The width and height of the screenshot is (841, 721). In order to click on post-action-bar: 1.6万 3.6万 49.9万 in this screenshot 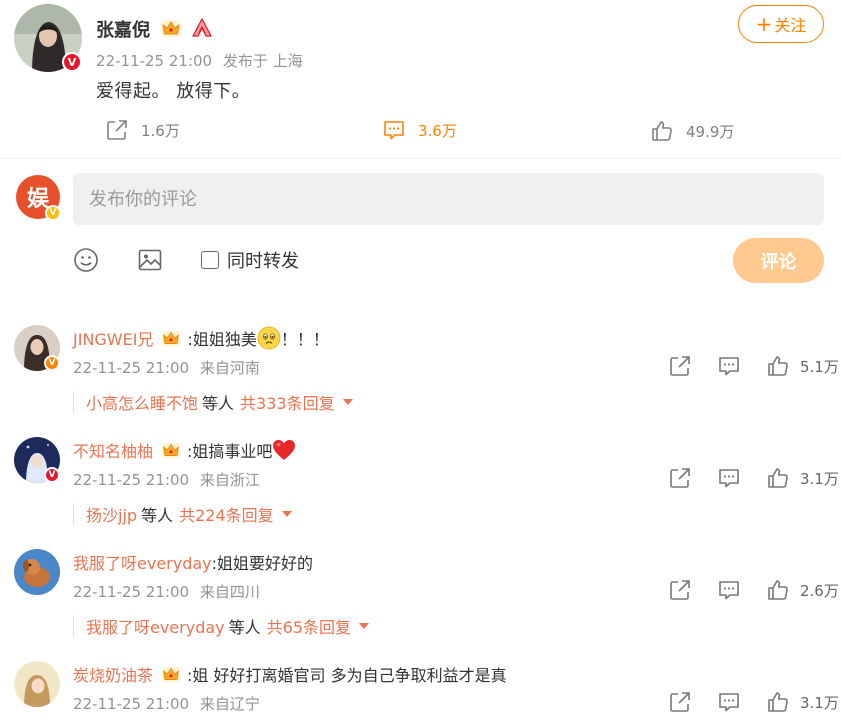, I will do `click(420, 131)`.